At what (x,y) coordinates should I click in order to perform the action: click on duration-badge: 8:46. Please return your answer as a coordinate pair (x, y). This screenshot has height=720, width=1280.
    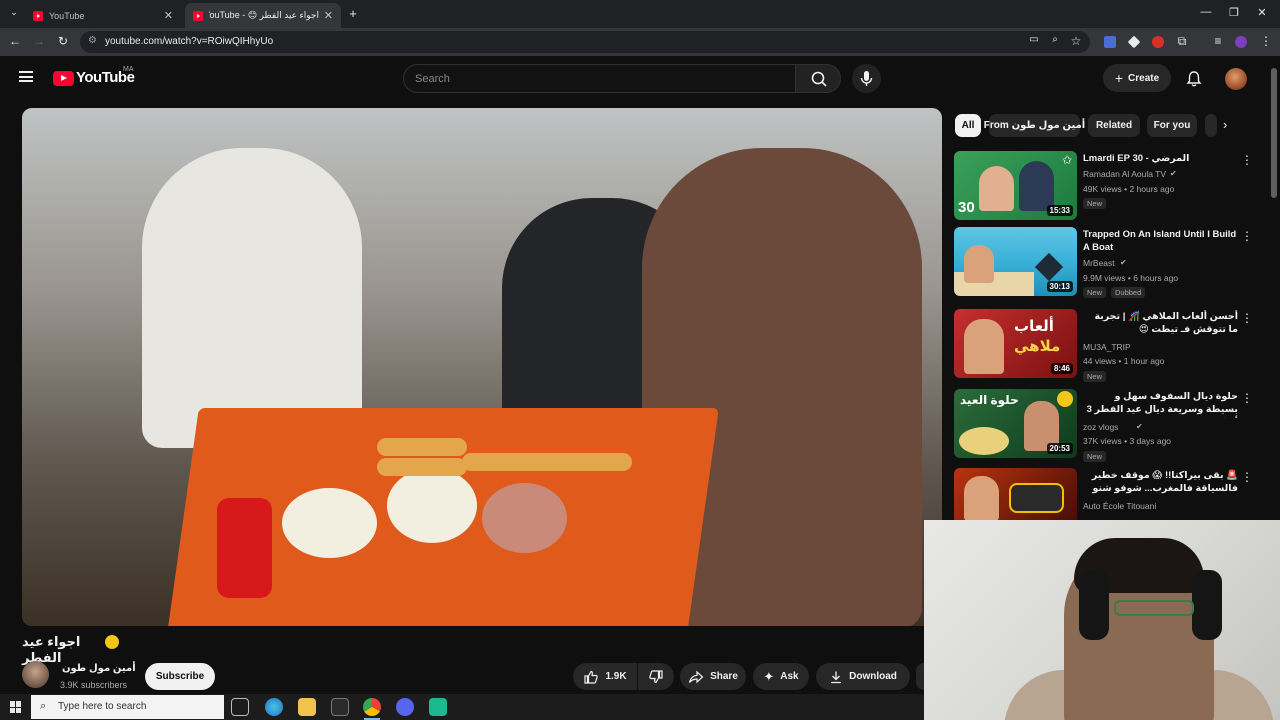
    Looking at the image, I should click on (1061, 368).